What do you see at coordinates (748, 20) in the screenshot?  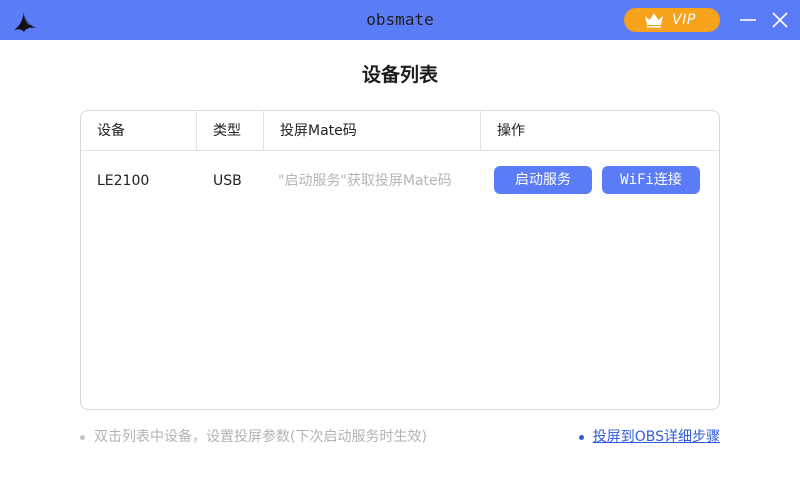 I see `minimize-icon` at bounding box center [748, 20].